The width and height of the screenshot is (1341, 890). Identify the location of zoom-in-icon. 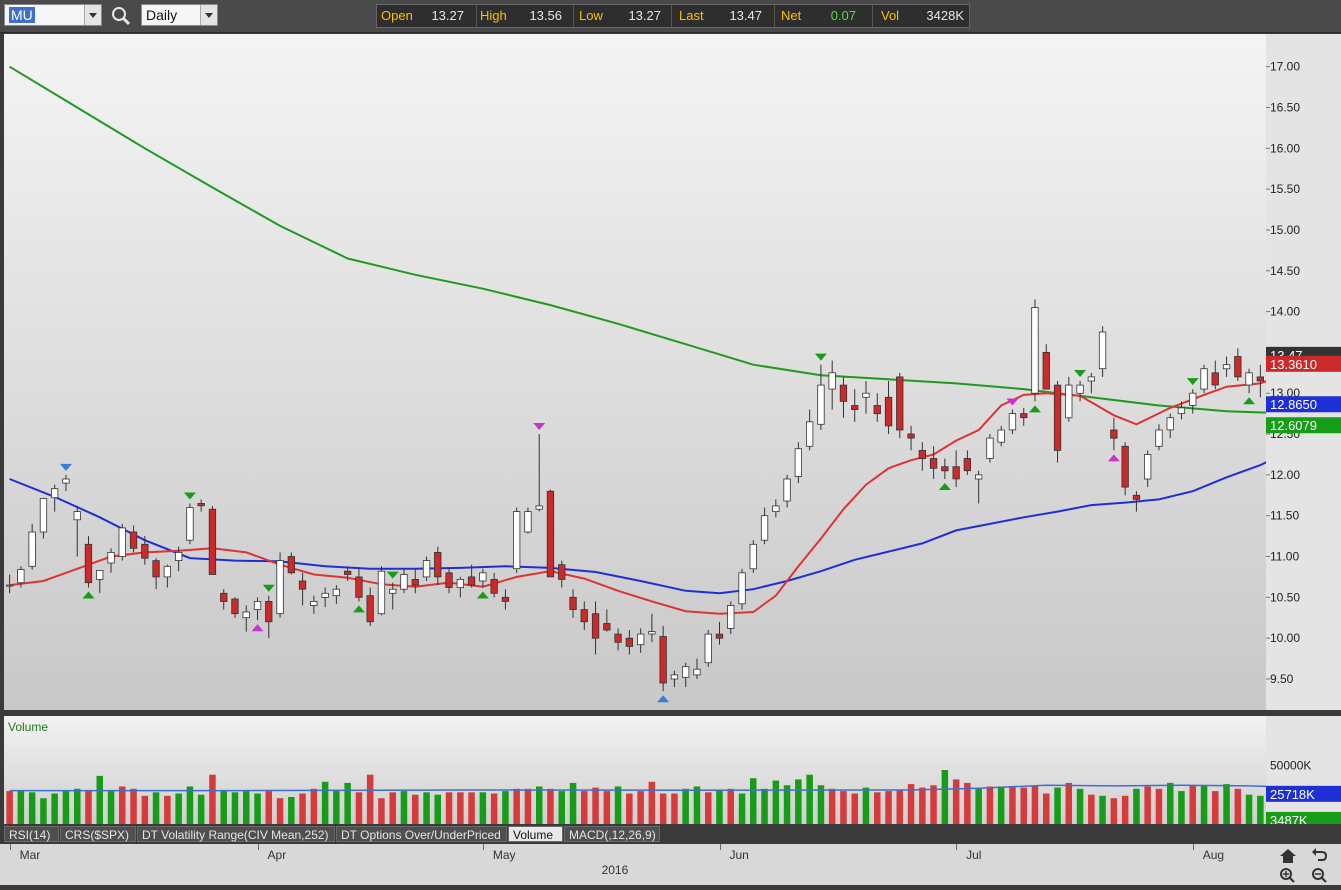
(1287, 875).